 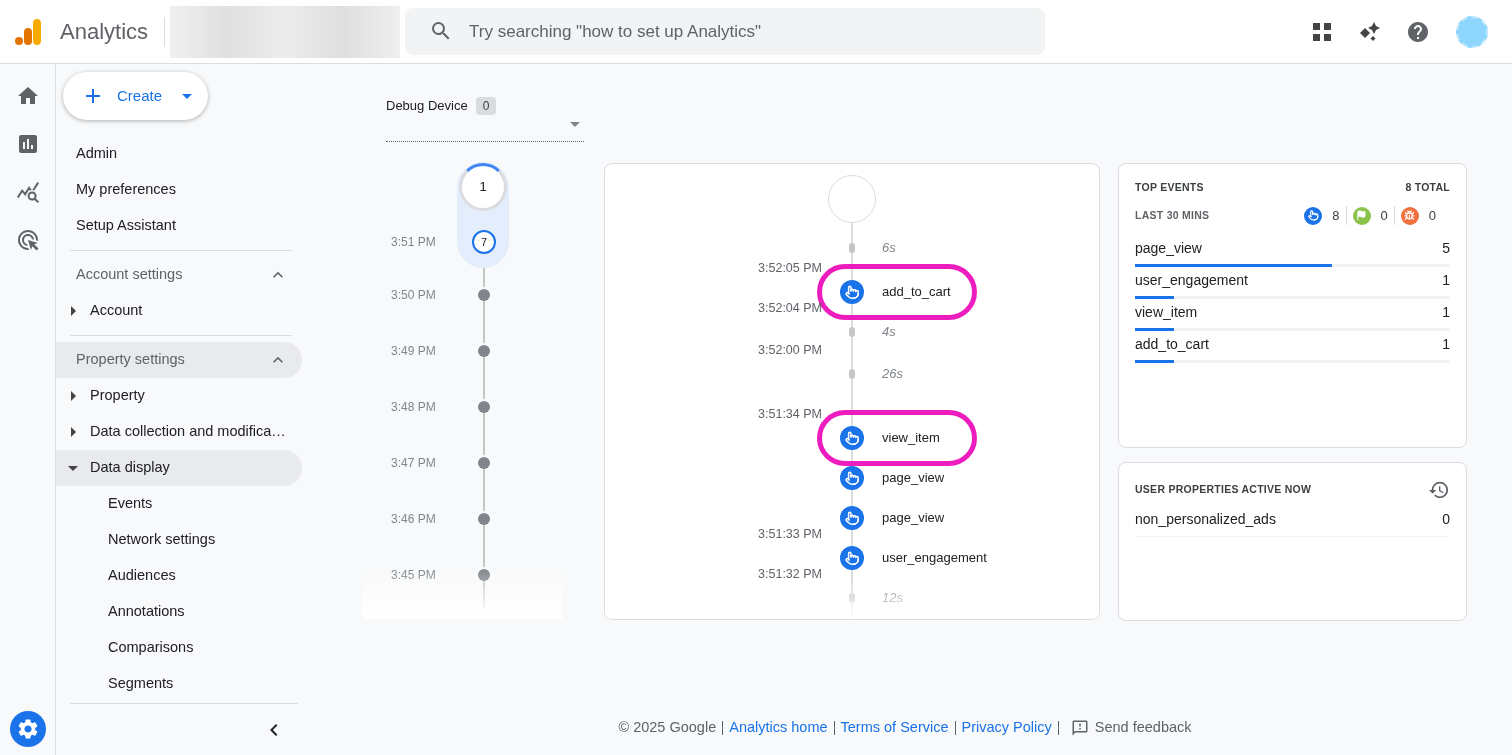 I want to click on minute-label: 3:51 PM, so click(x=414, y=242).